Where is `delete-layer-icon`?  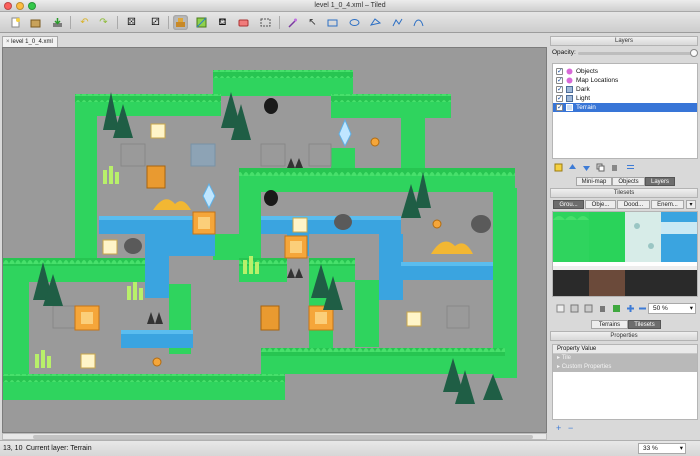 delete-layer-icon is located at coordinates (614, 167).